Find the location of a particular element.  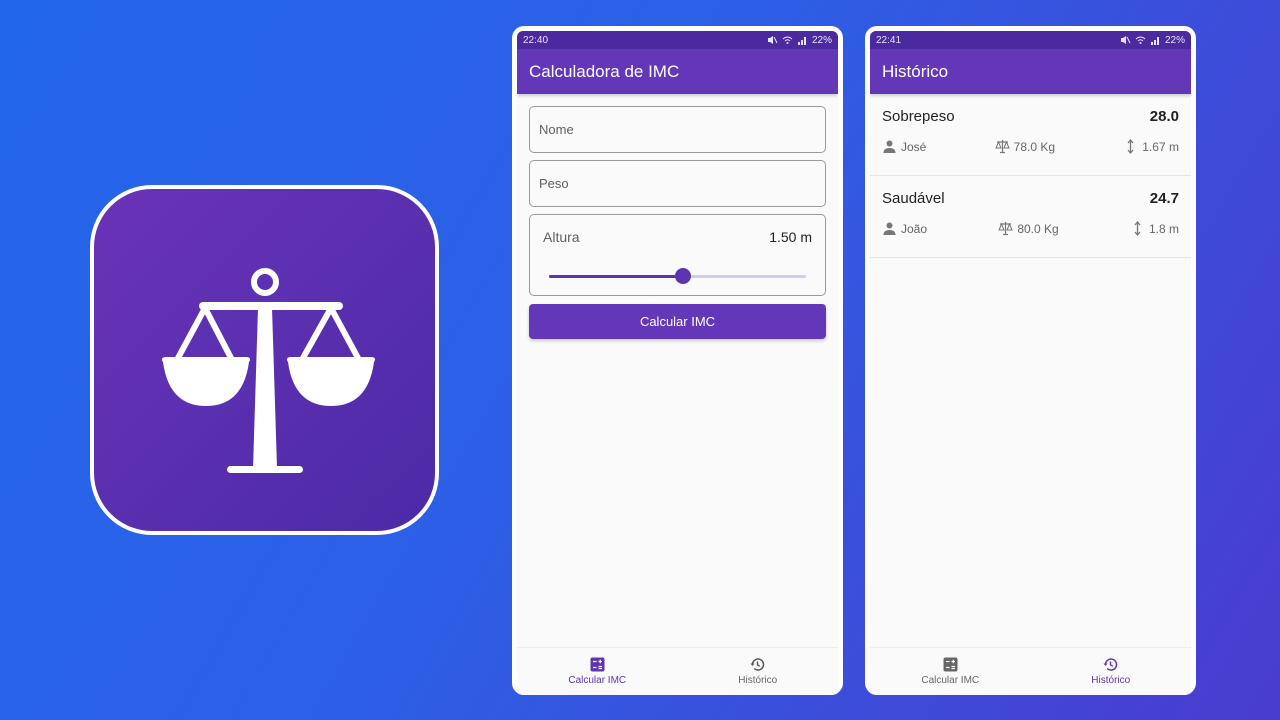

status-time: 22:41 is located at coordinates (889, 40).